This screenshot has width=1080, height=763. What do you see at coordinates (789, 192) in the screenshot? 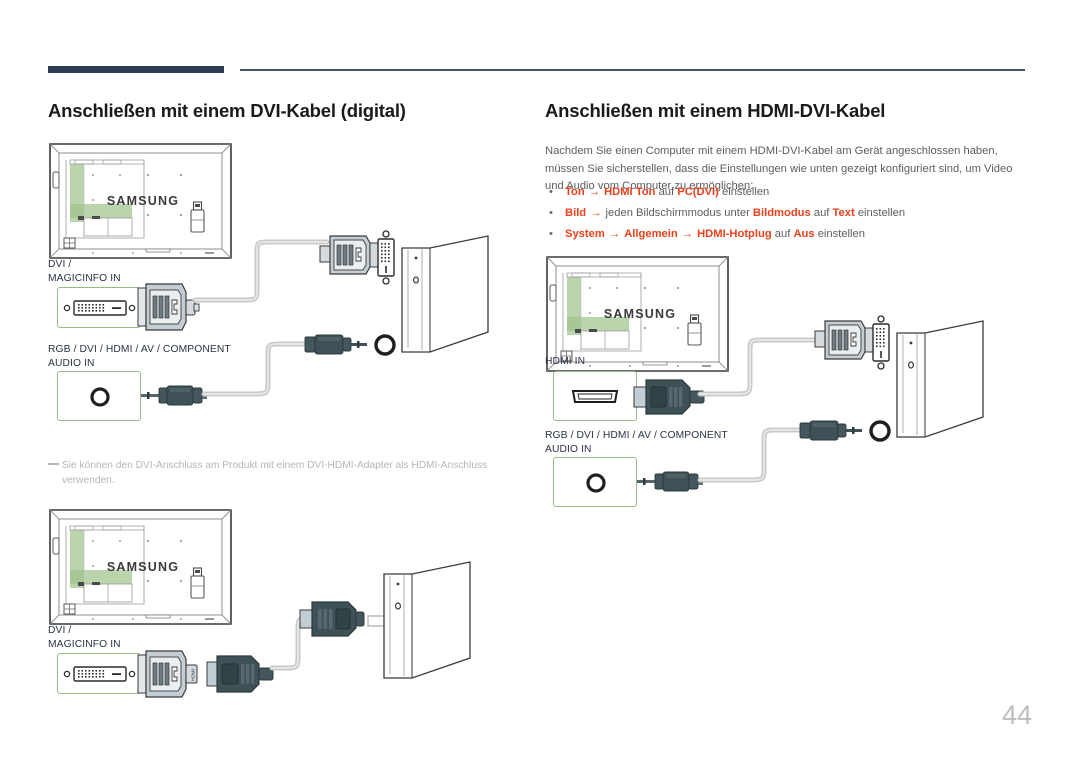
I see `settings-bullet-item: • Ton → HDMI Ton auf PC(DVI) einstellen` at bounding box center [789, 192].